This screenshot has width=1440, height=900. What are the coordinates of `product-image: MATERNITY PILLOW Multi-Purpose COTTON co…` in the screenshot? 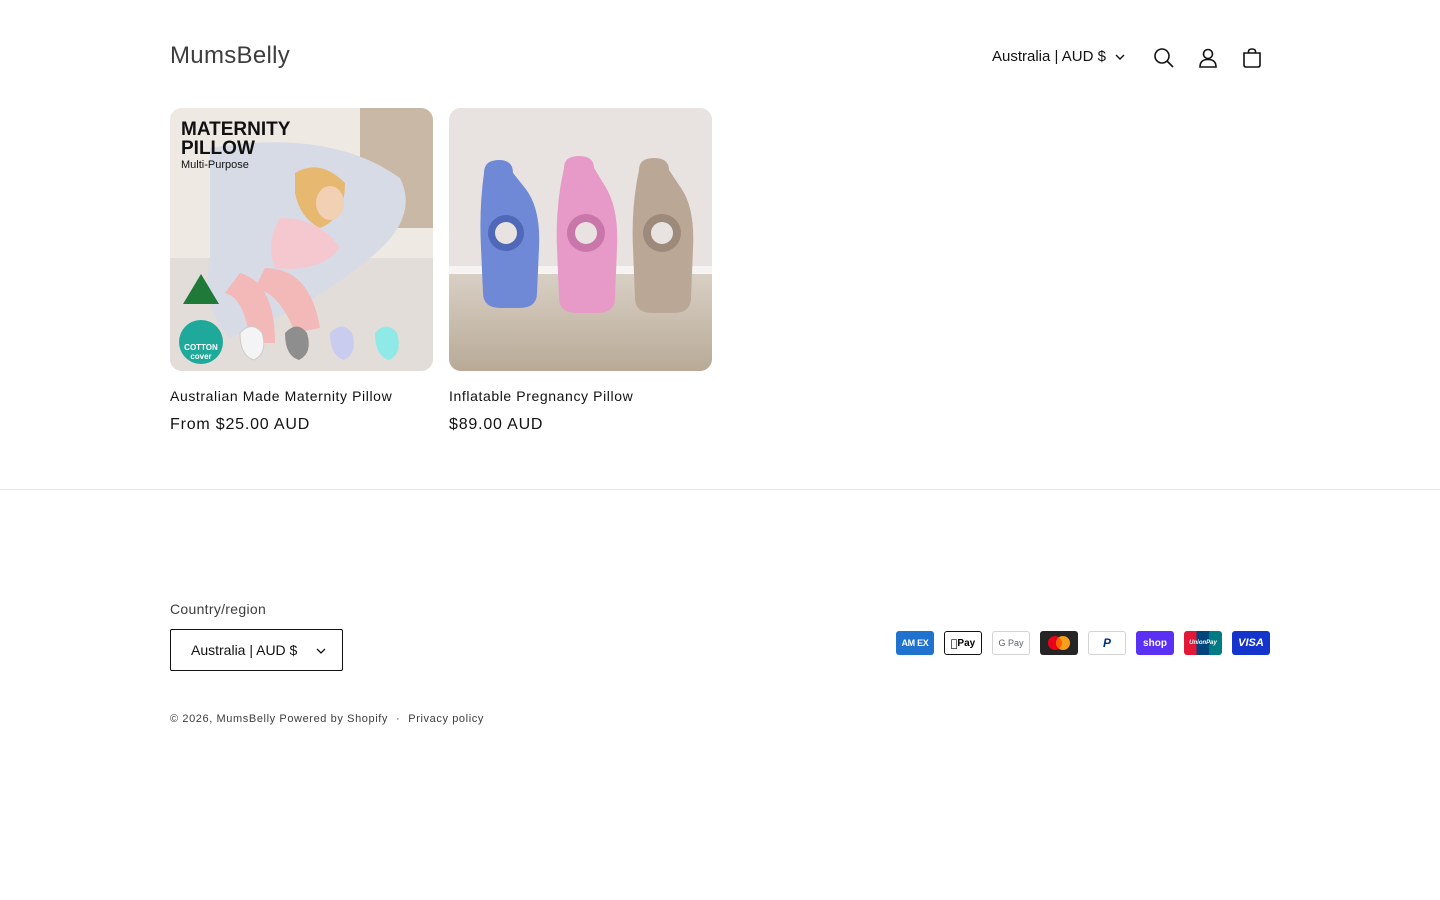 It's located at (301, 239).